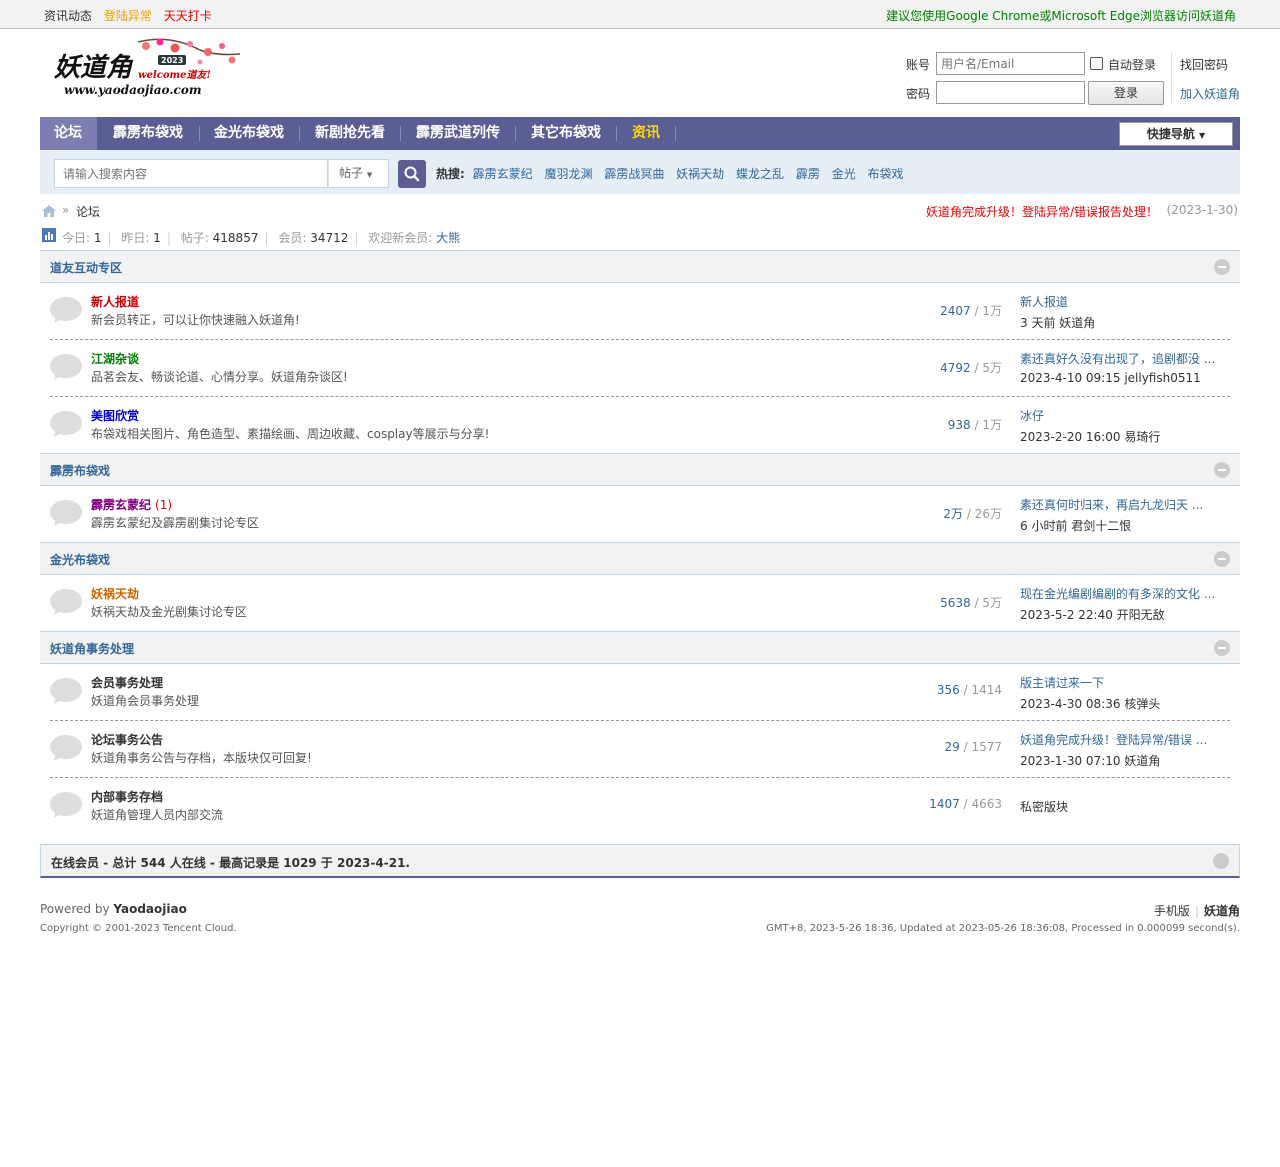  I want to click on hot-link: 魔羽龙渊, so click(568, 174).